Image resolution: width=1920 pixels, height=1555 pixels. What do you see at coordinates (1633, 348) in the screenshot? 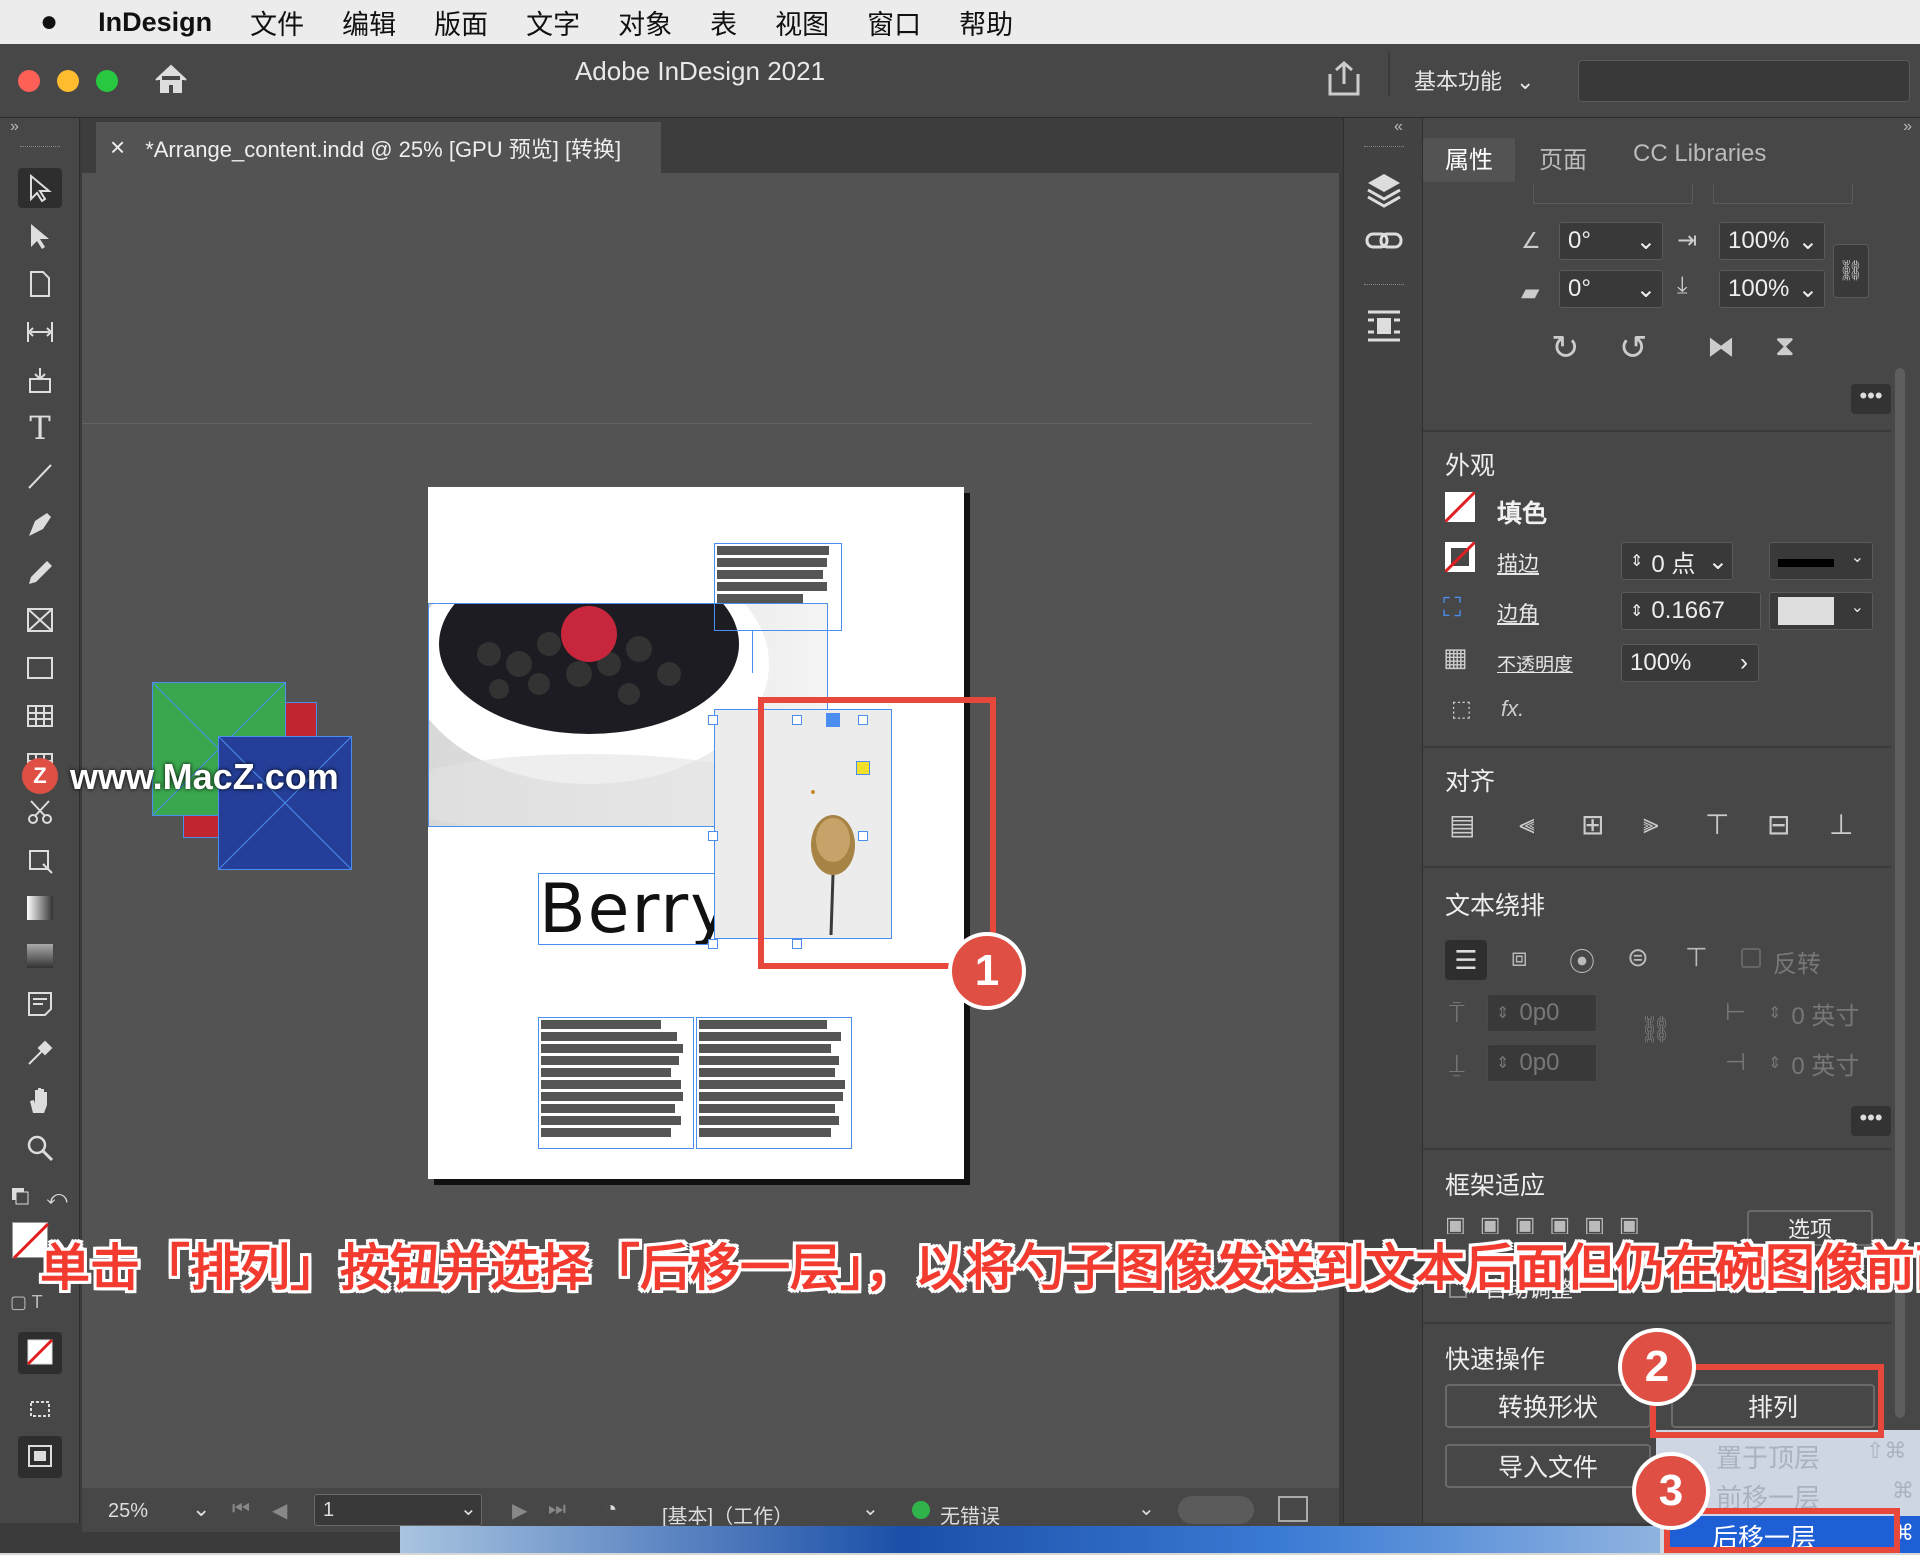
I see `rotate-counterclockwise-icon: ↺` at bounding box center [1633, 348].